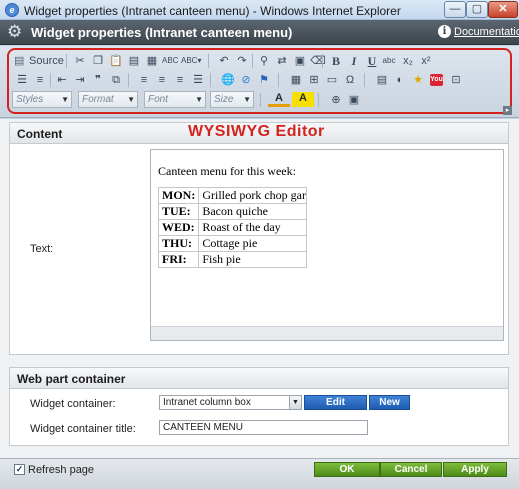 Image resolution: width=519 pixels, height=489 pixels. What do you see at coordinates (73, 404) in the screenshot?
I see `widget-container-label: Widget container:` at bounding box center [73, 404].